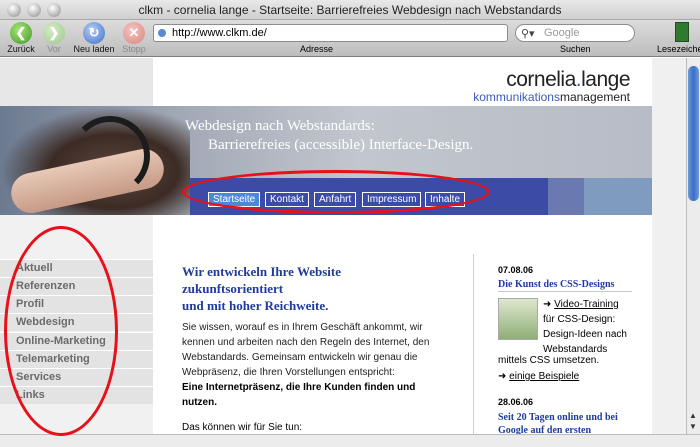 The image size is (700, 447). I want to click on scrollbar-thumb, so click(693, 133).